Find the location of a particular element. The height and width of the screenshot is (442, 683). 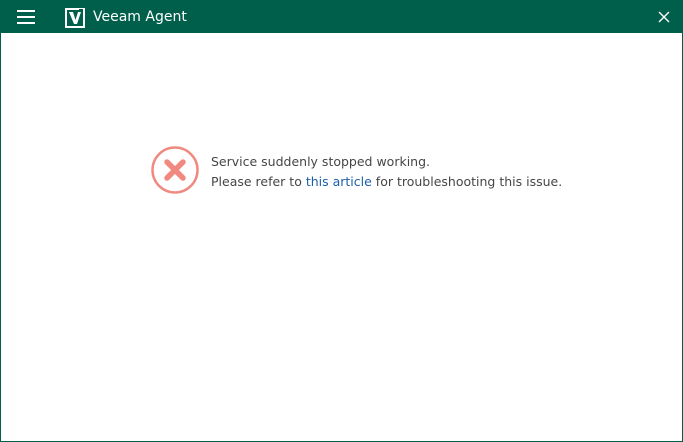

article-link: this article is located at coordinates (339, 181).